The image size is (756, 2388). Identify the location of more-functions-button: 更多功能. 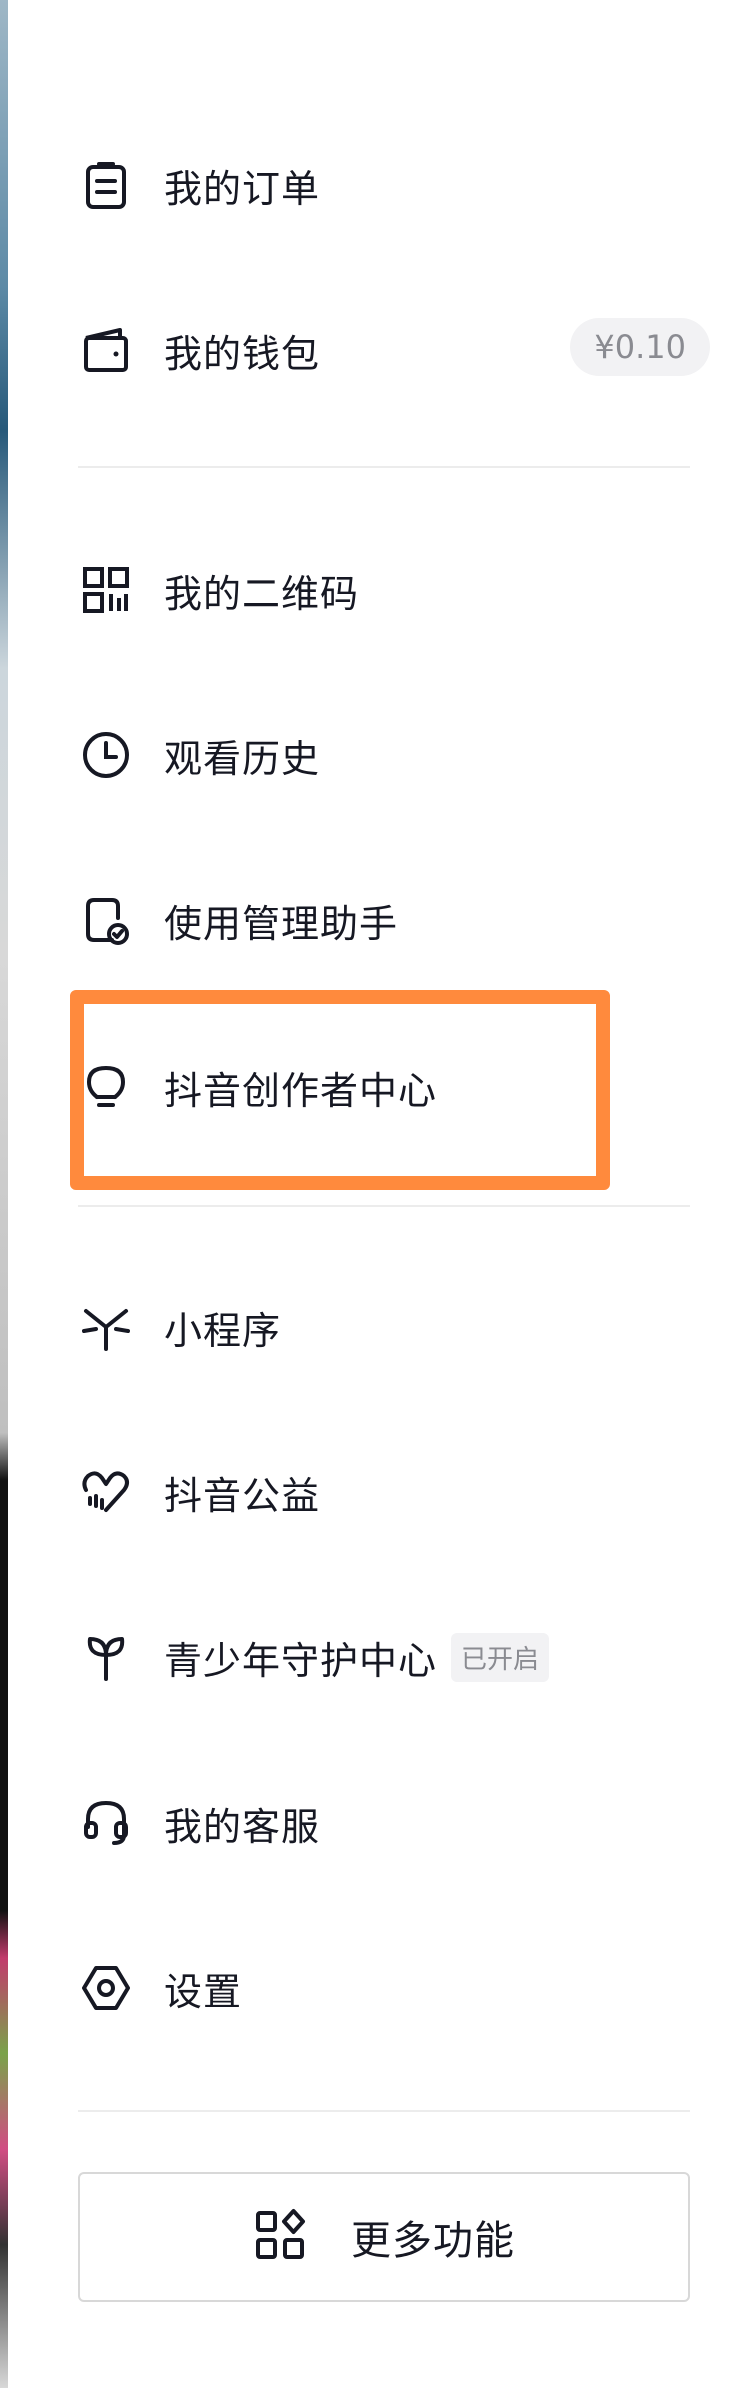
(384, 2237).